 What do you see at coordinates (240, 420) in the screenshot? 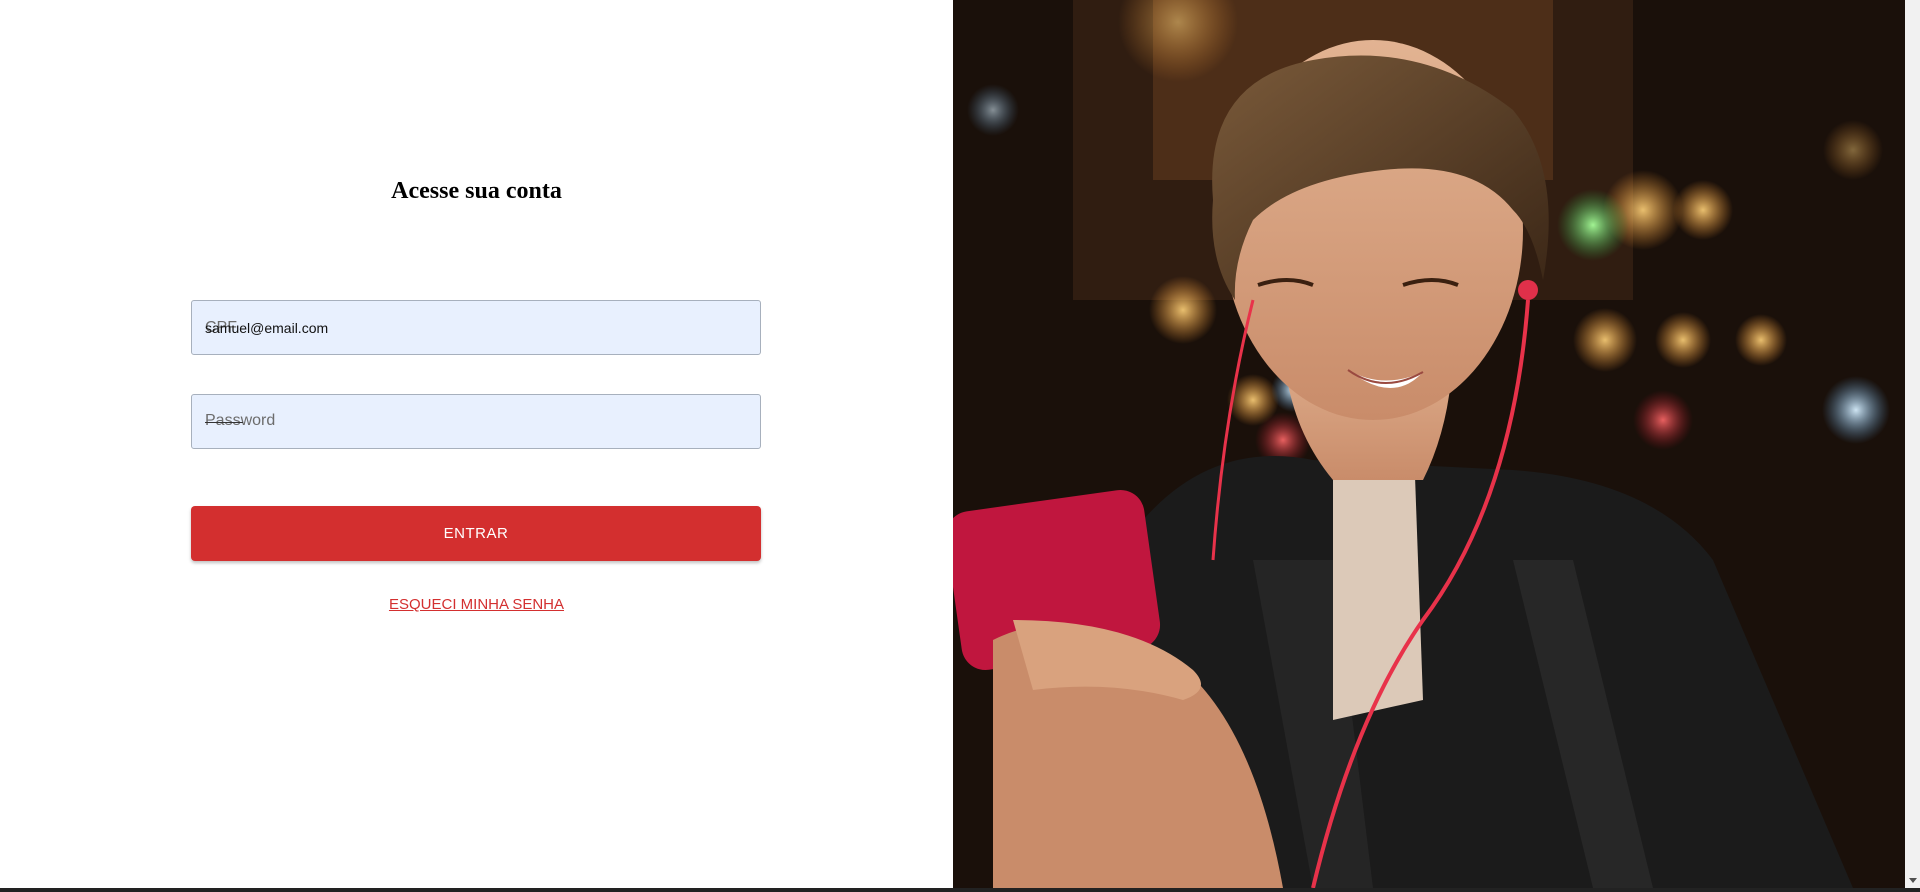
I see `password-placeholder: Password` at bounding box center [240, 420].